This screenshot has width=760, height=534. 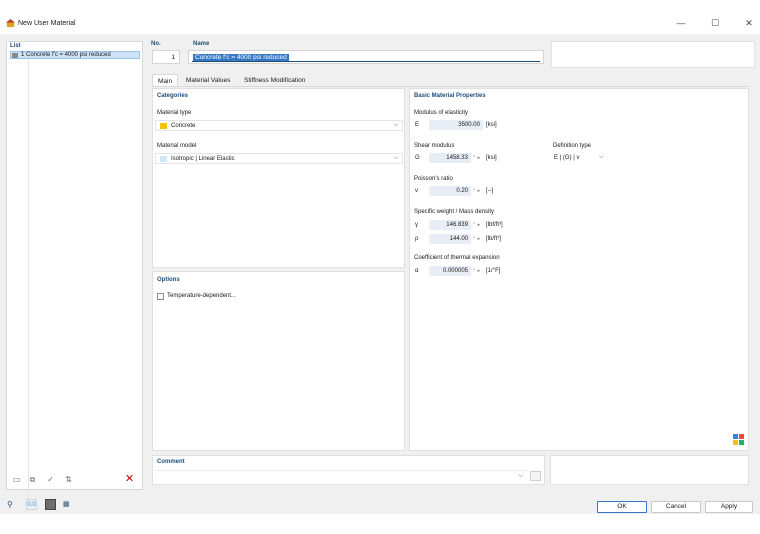 What do you see at coordinates (380, 17) in the screenshot?
I see `title-bar: New User Material — ☐ ✕` at bounding box center [380, 17].